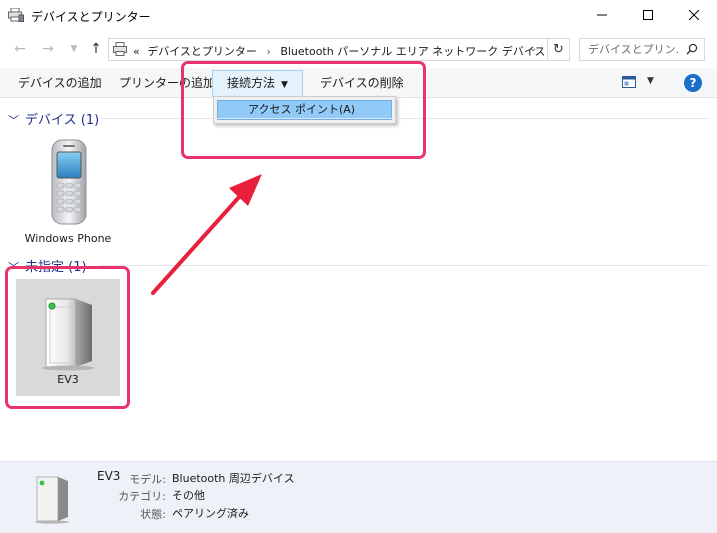  I want to click on details-state-value: ペアリング済み, so click(210, 513).